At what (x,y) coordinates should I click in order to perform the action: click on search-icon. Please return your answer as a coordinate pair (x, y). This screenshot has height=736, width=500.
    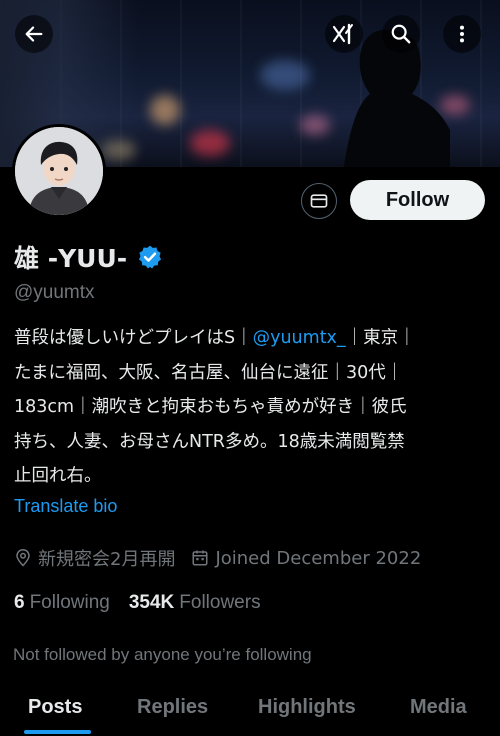
    Looking at the image, I should click on (401, 34).